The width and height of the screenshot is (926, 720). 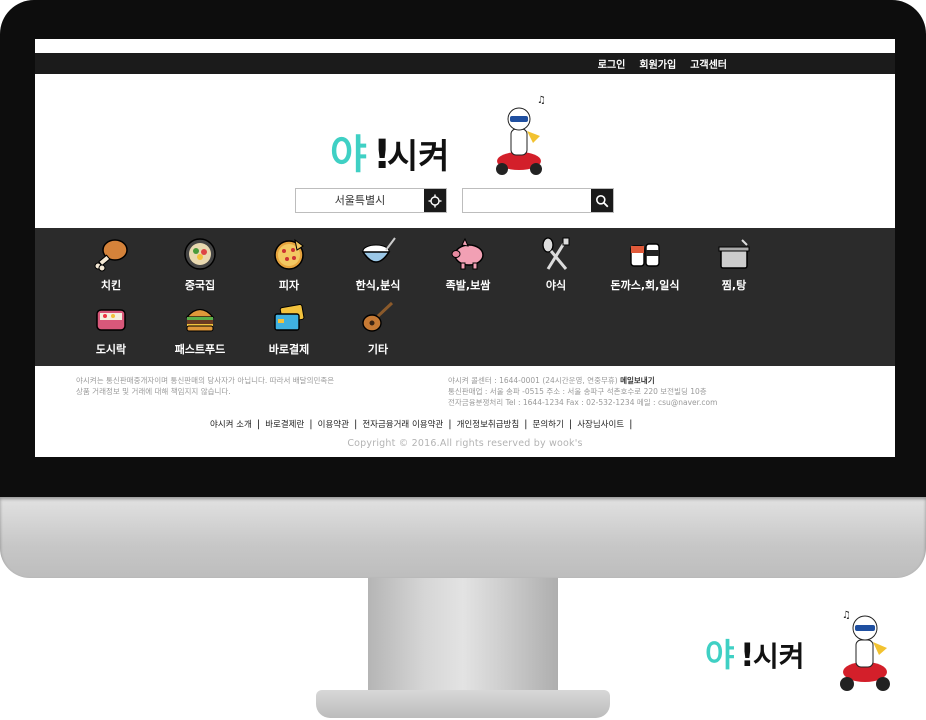 What do you see at coordinates (645, 285) in the screenshot?
I see `category-label: 돈까스,회,일식` at bounding box center [645, 285].